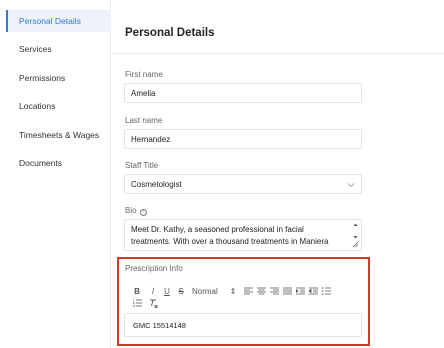 The image size is (444, 348). I want to click on bio-label-text: Bio, so click(131, 210).